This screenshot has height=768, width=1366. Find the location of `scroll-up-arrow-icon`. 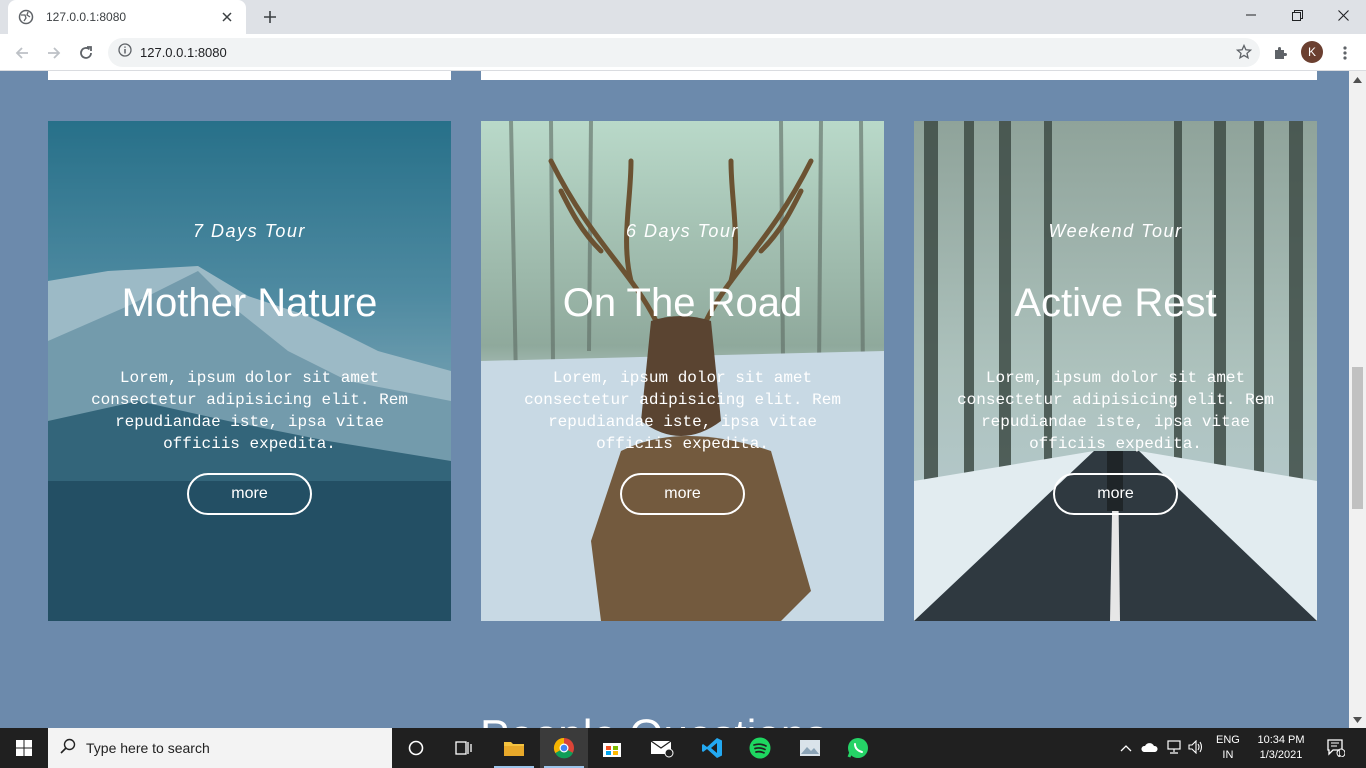

scroll-up-arrow-icon is located at coordinates (1357, 79).